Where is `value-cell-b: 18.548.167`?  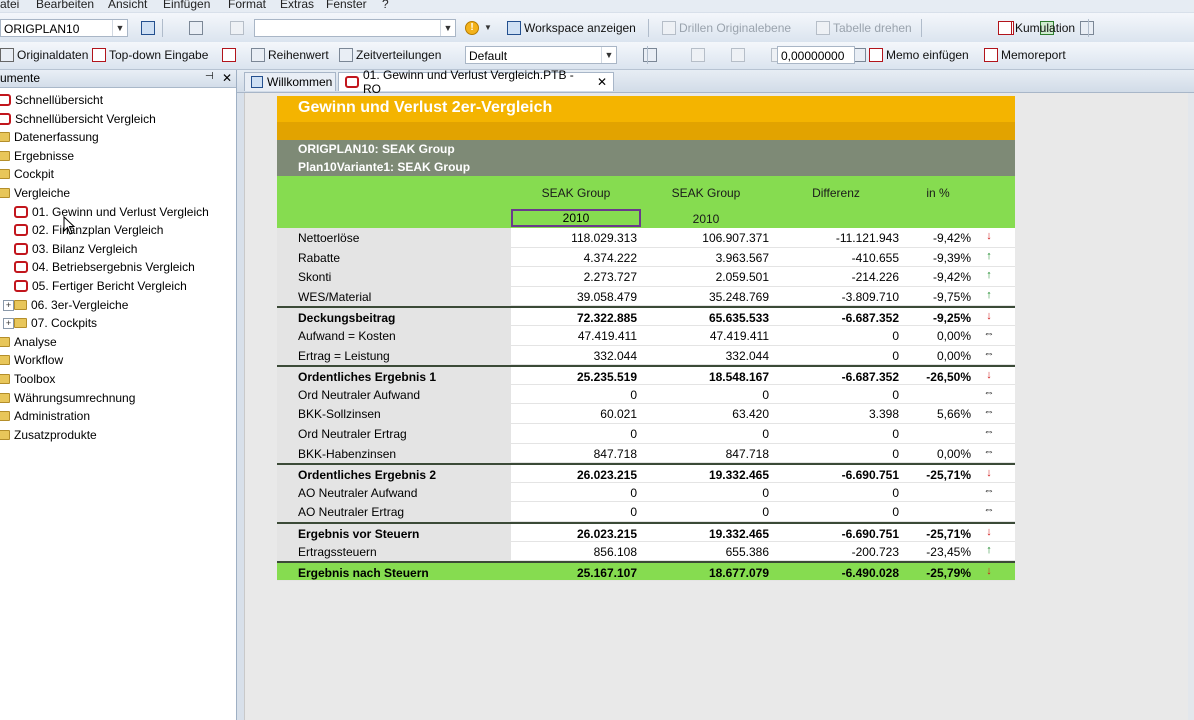 value-cell-b: 18.548.167 is located at coordinates (705, 377).